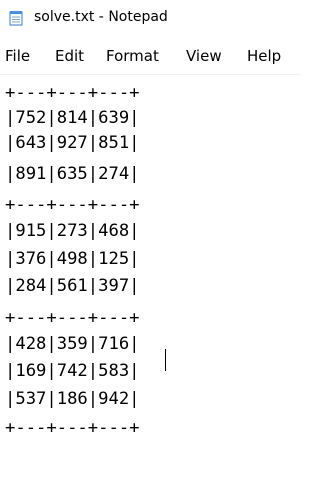  I want to click on editor-line: |537|186|942|, so click(72, 399).